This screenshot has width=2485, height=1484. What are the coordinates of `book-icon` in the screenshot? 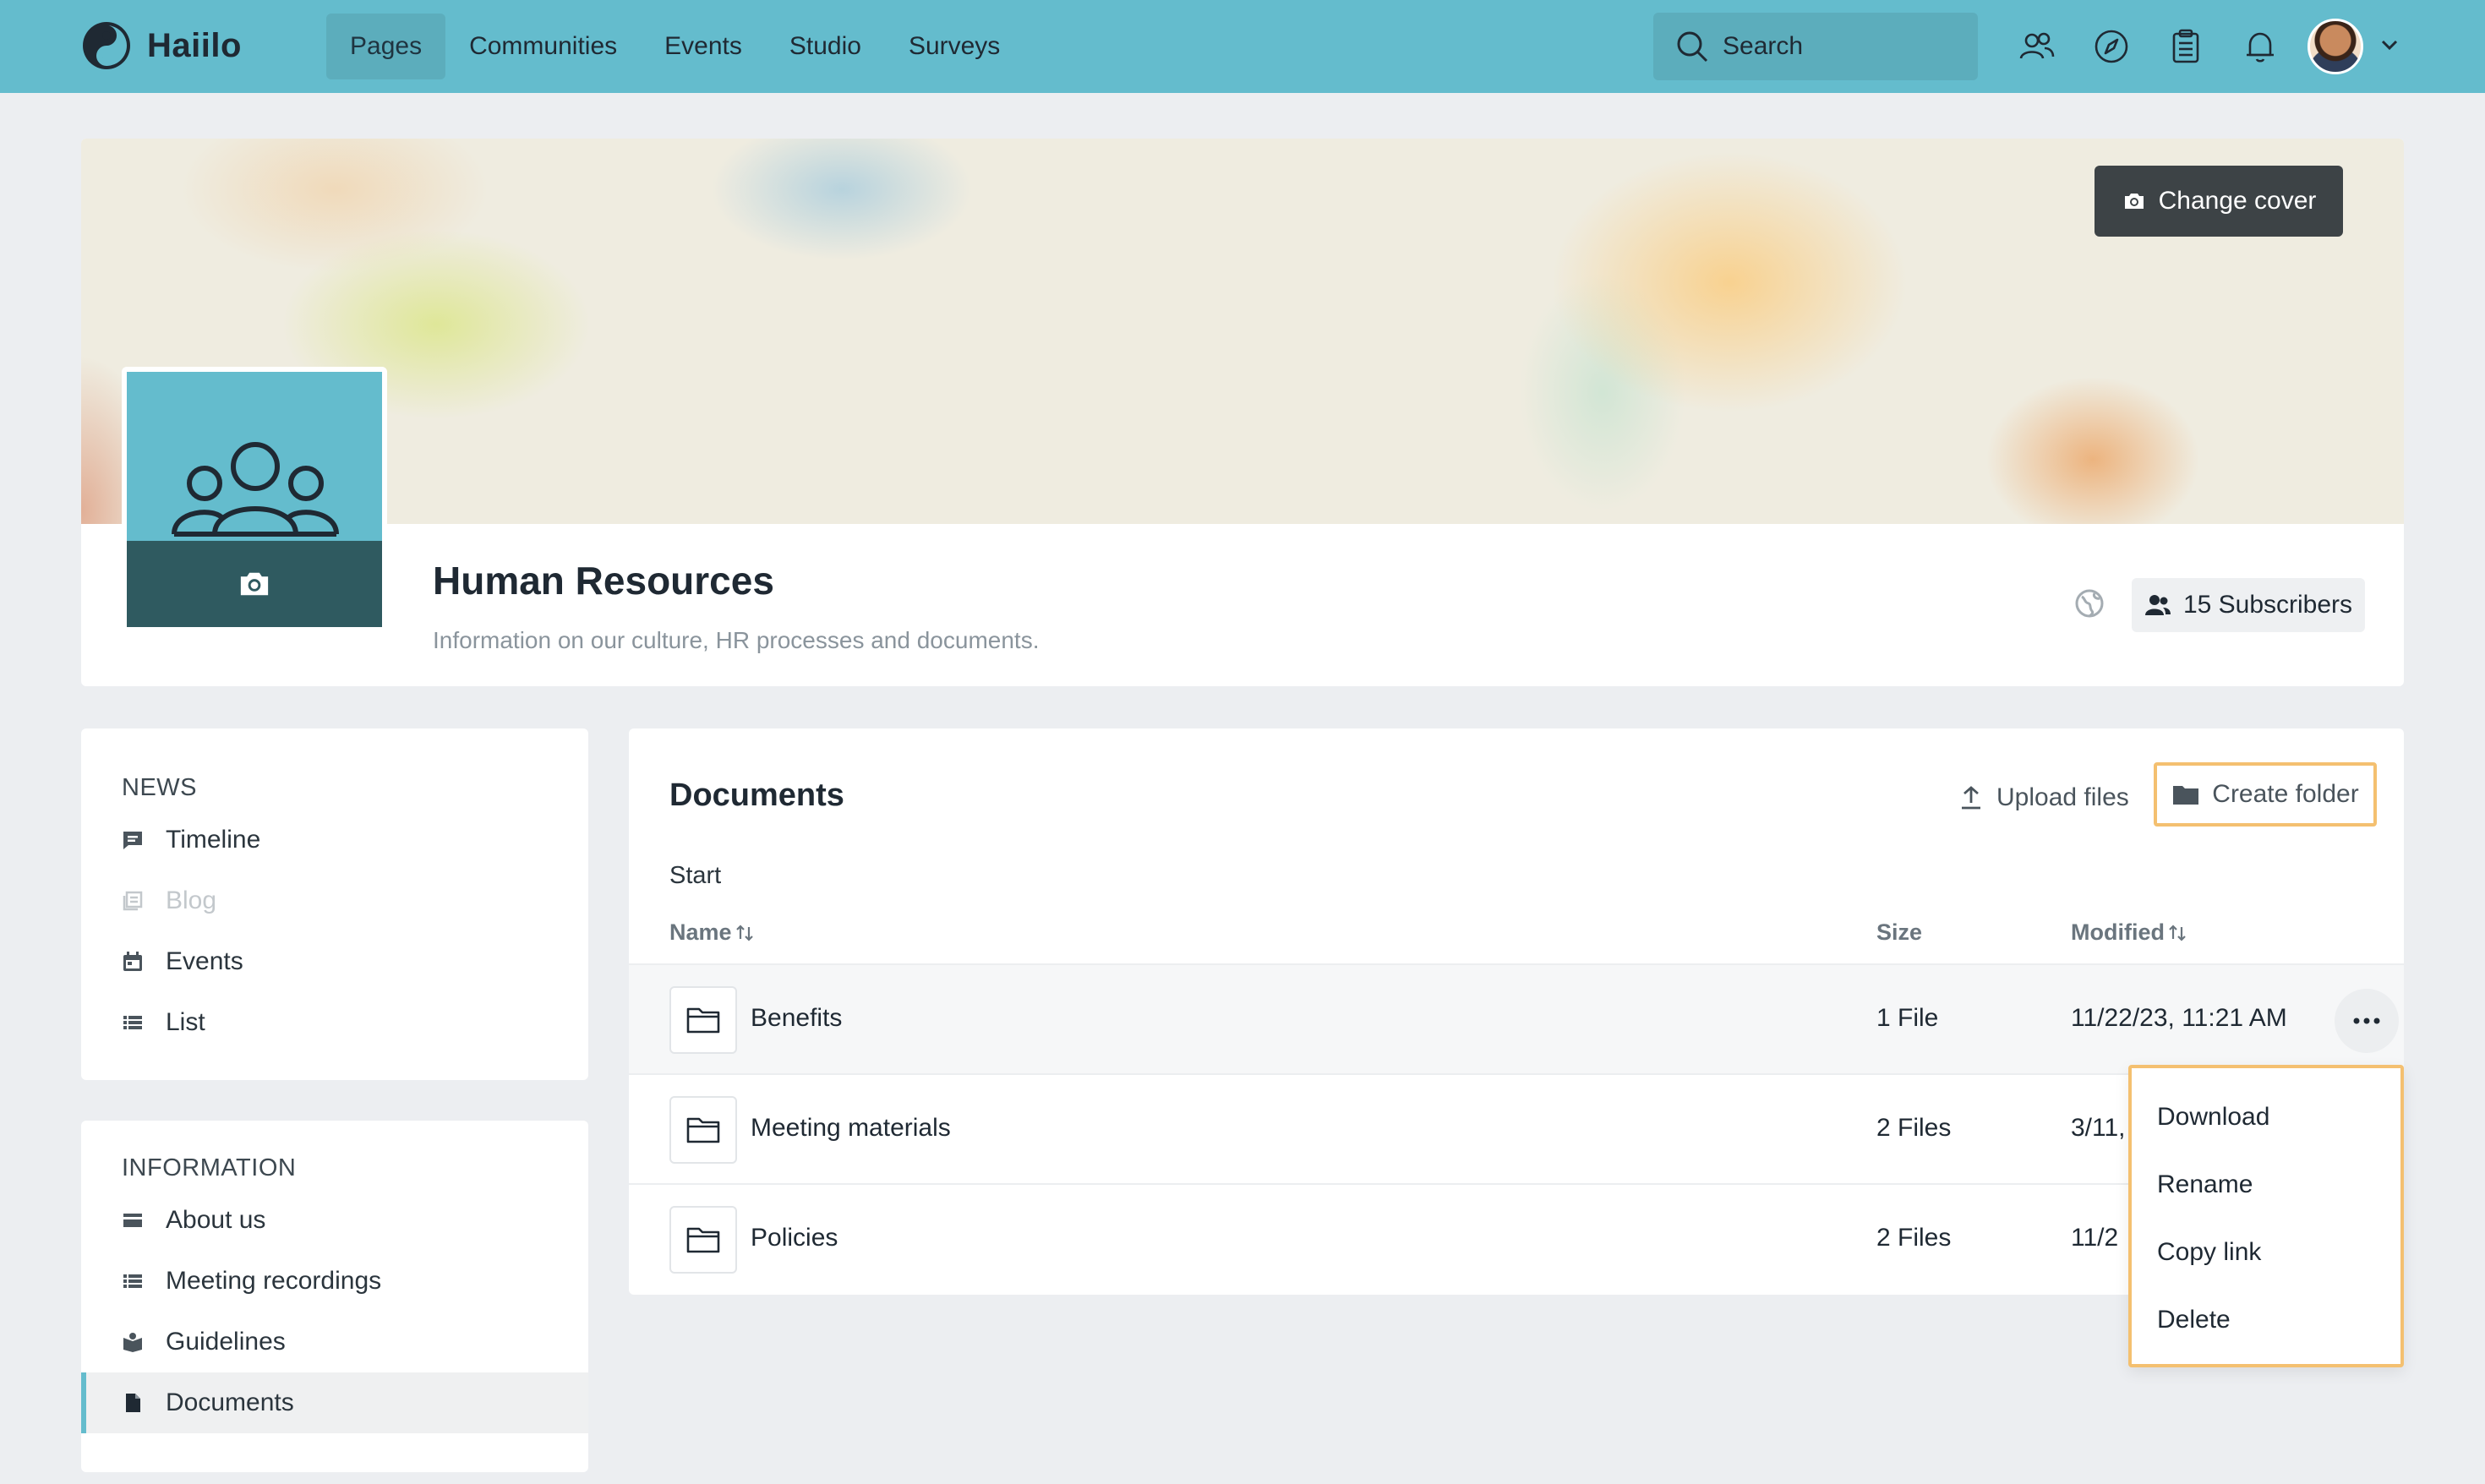 It's located at (132, 1343).